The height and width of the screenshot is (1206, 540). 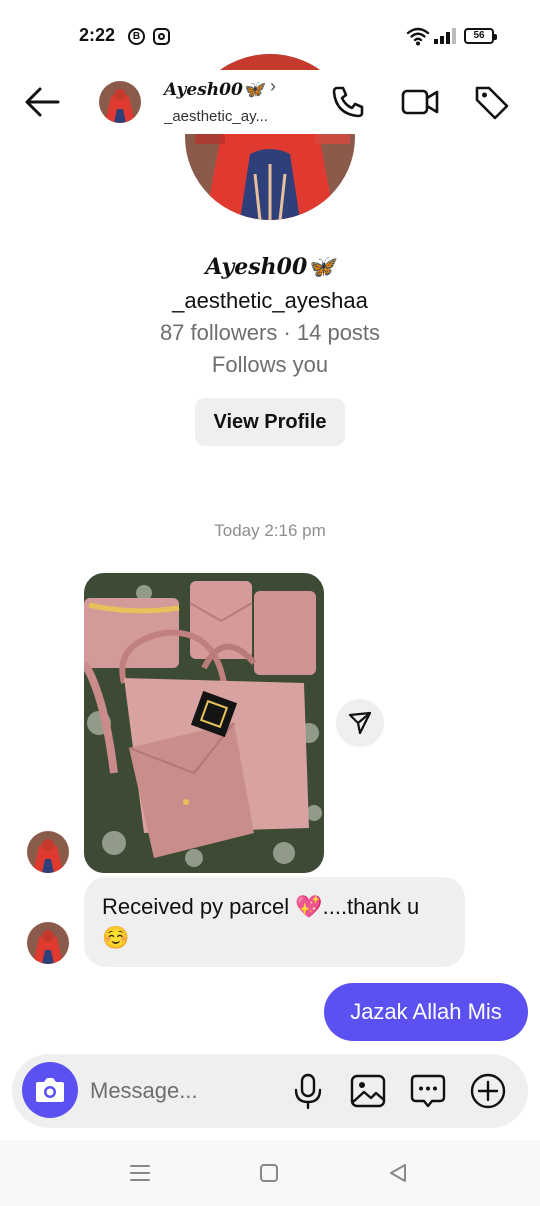 I want to click on photo-message, so click(x=204, y=723).